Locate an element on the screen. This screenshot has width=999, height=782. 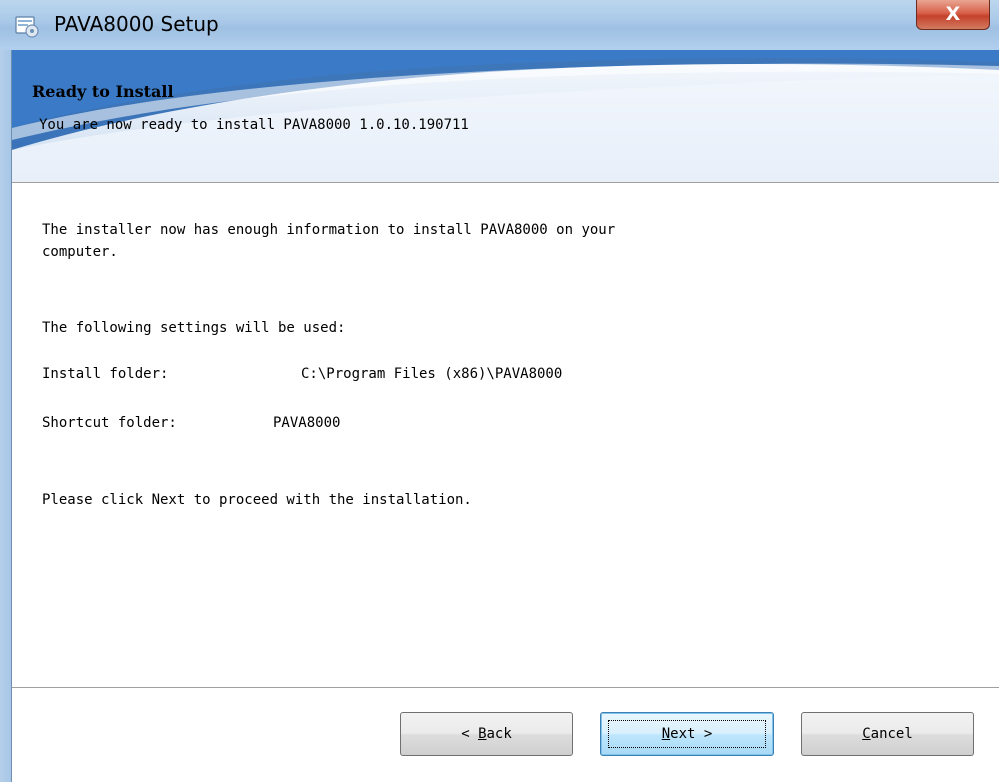
shortcut-folder-label: Shortcut folder: is located at coordinates (109, 423).